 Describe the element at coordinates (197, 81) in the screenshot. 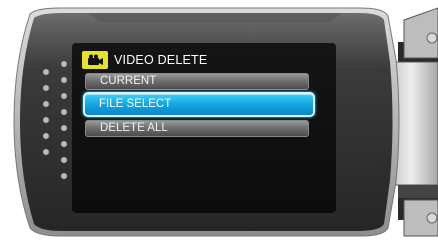

I see `menu-item-current: CURRENT` at that location.